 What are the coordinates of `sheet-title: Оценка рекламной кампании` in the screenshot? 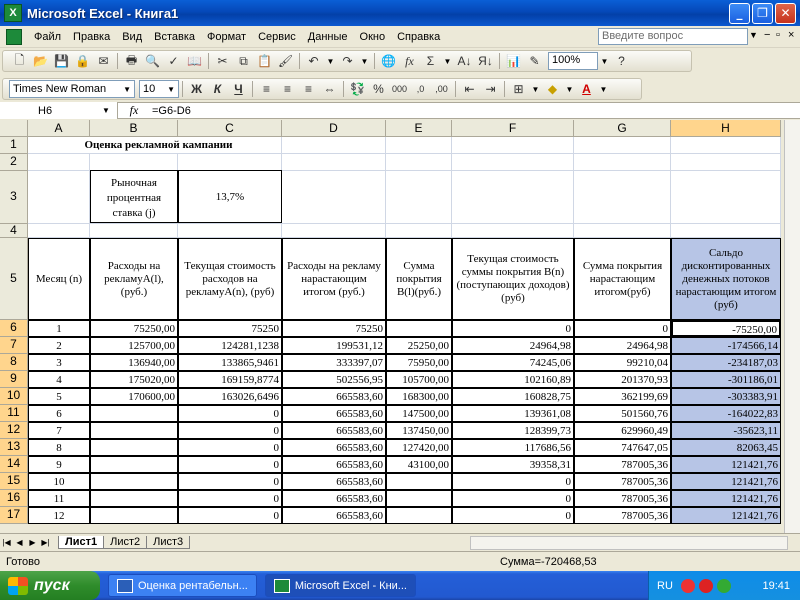 It's located at (155, 145).